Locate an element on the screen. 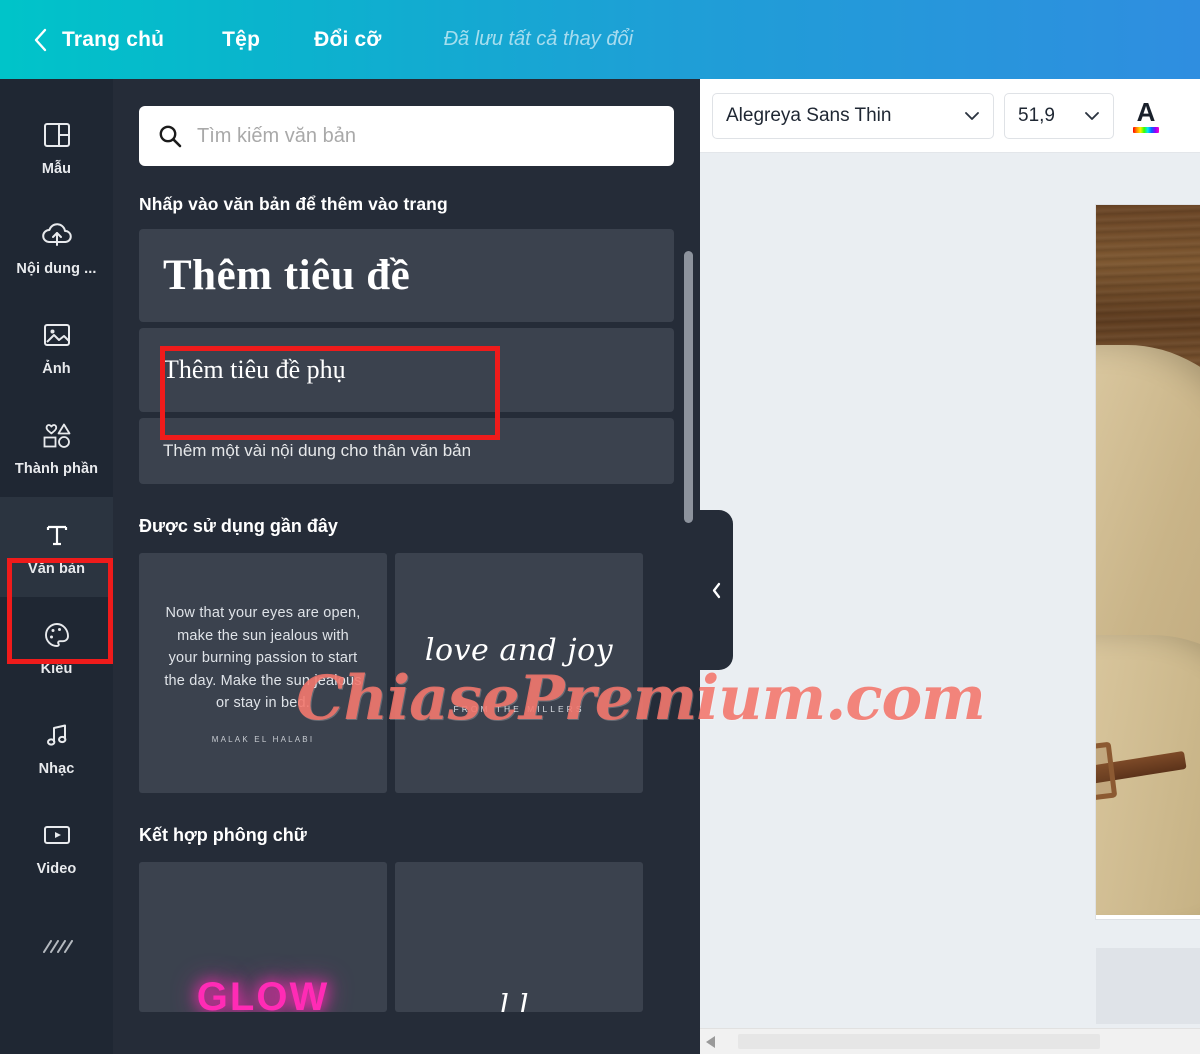 The width and height of the screenshot is (1200, 1054). add-text-hint: Nhấp vào văn bản để thêm vào trang is located at coordinates (293, 204).